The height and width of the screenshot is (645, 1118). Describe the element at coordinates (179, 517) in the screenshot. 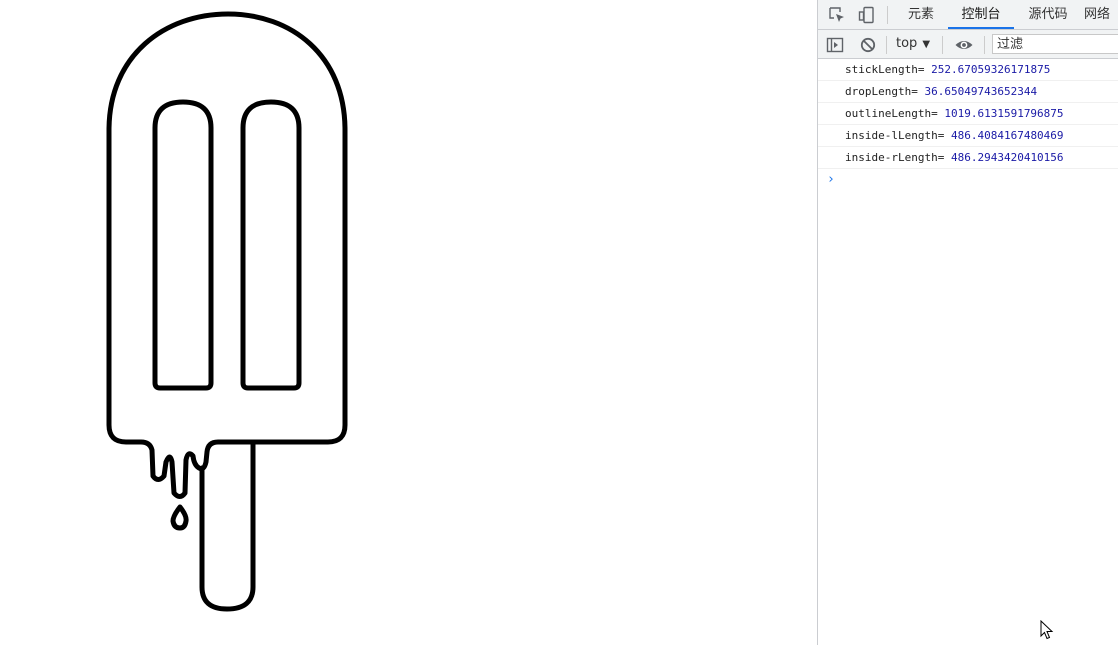

I see `drip-drop` at that location.